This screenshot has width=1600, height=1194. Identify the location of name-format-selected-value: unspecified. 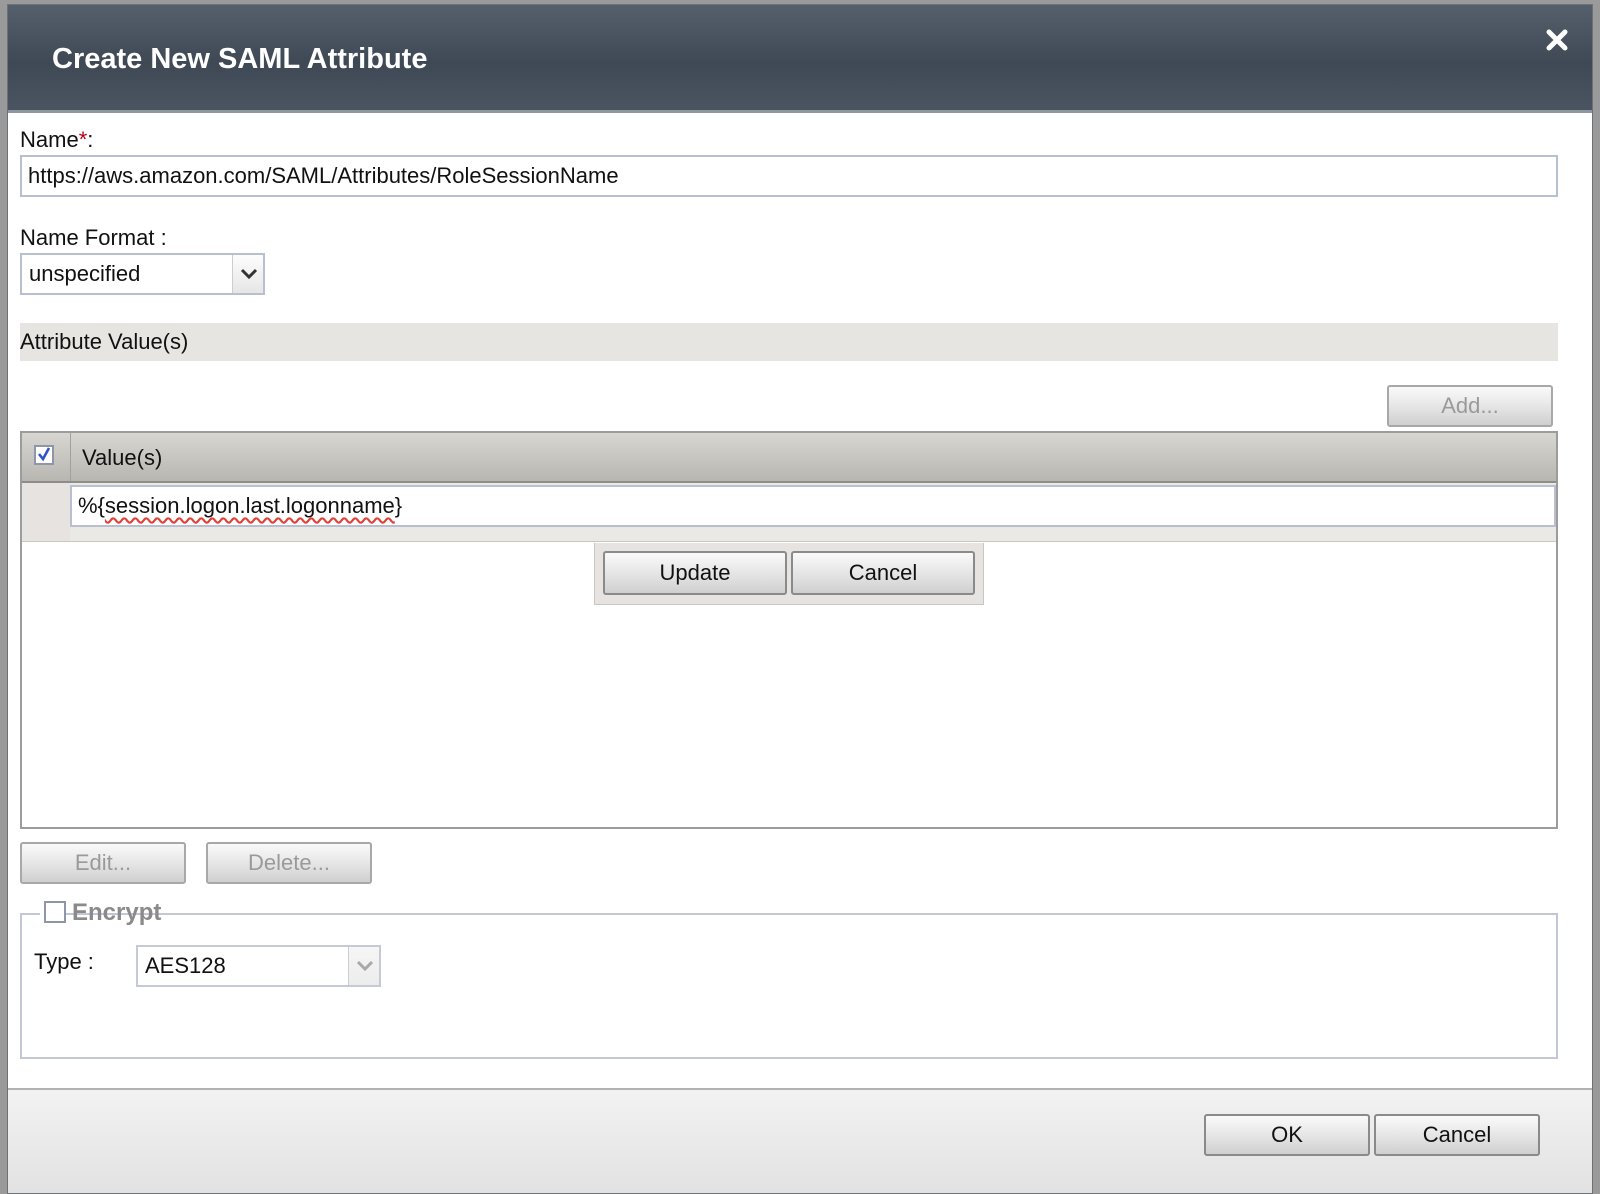
(85, 273).